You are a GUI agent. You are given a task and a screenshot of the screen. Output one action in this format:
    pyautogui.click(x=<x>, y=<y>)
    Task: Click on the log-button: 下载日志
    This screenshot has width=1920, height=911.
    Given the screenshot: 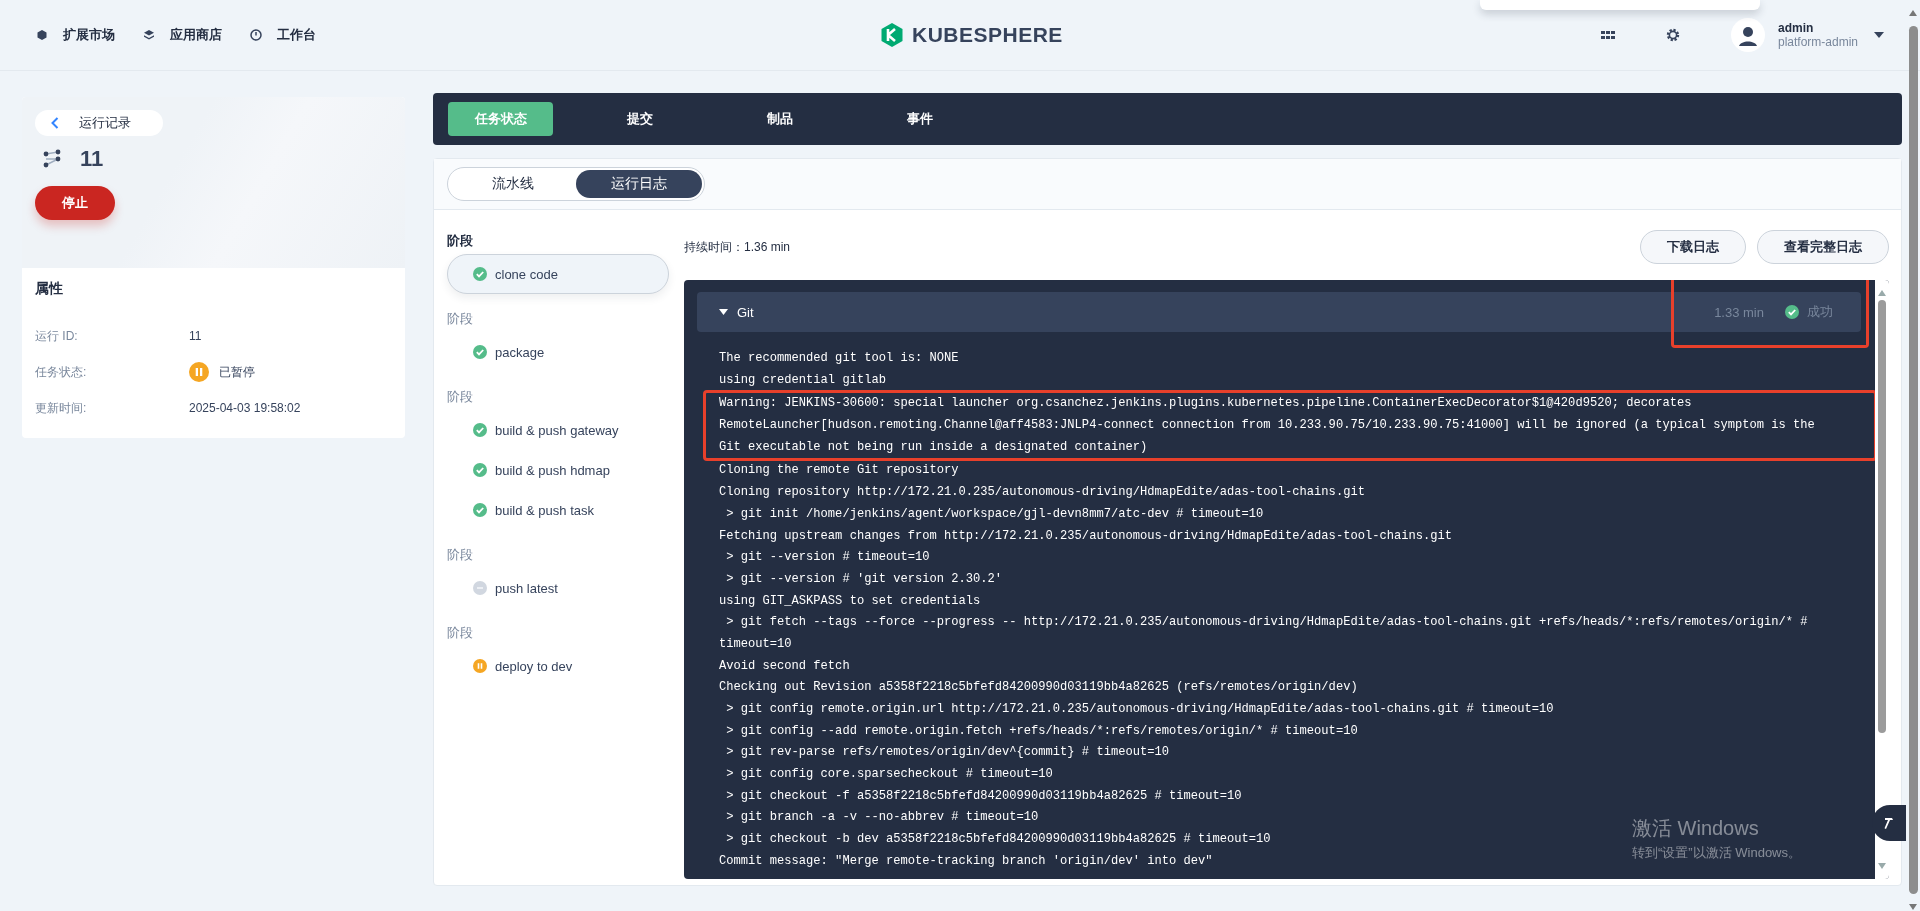 What is the action you would take?
    pyautogui.click(x=1693, y=247)
    